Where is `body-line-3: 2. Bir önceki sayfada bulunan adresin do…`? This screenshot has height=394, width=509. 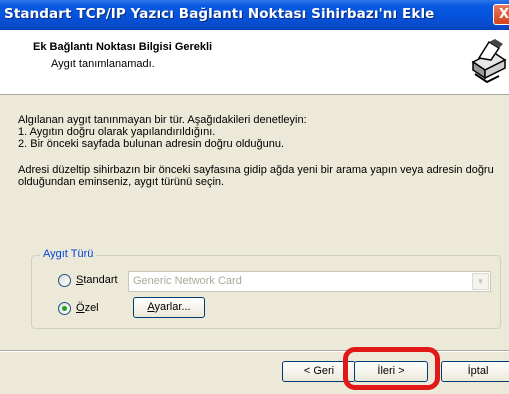 body-line-3: 2. Bir önceki sayfada bulunan adresin do… is located at coordinates (151, 144).